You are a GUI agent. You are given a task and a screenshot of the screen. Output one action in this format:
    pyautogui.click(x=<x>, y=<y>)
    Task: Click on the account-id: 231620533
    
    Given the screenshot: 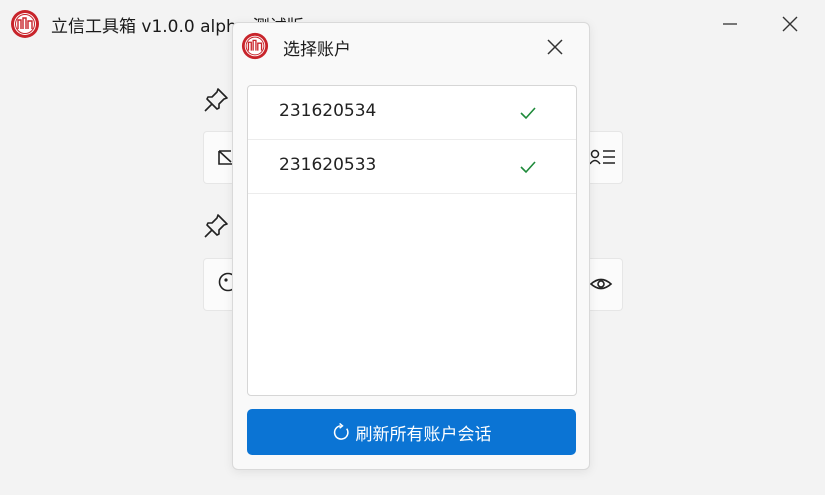 What is the action you would take?
    pyautogui.click(x=328, y=165)
    